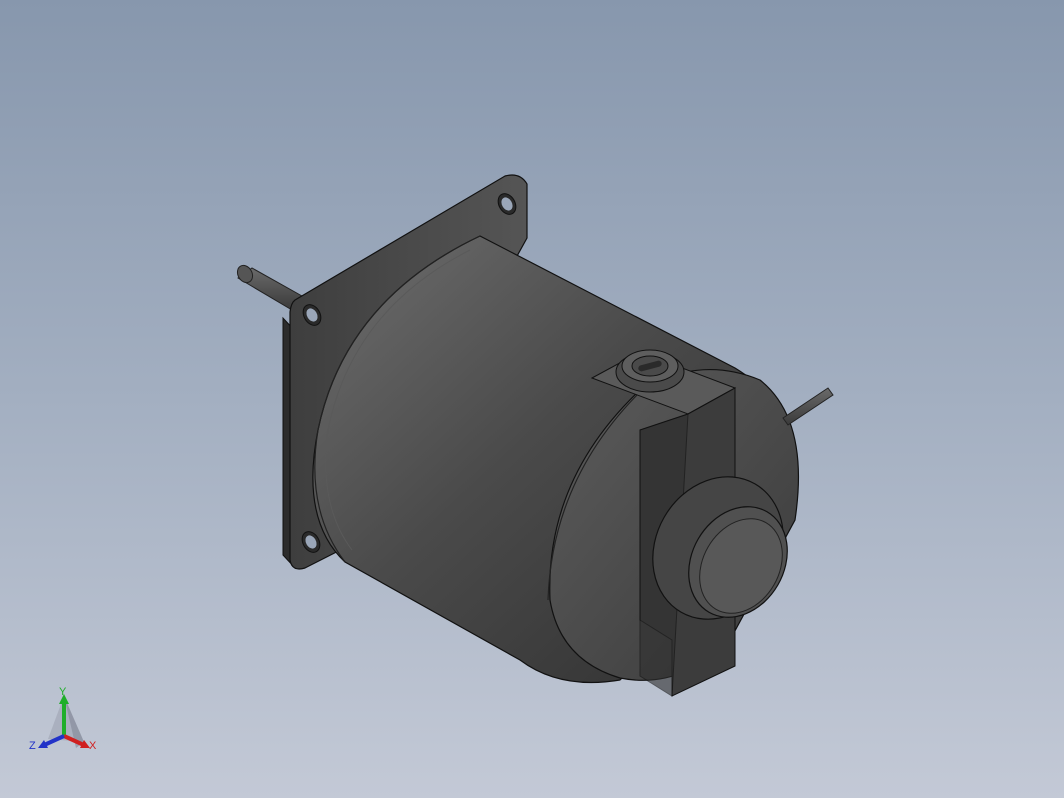  I want to click on front-pin, so click(808, 406).